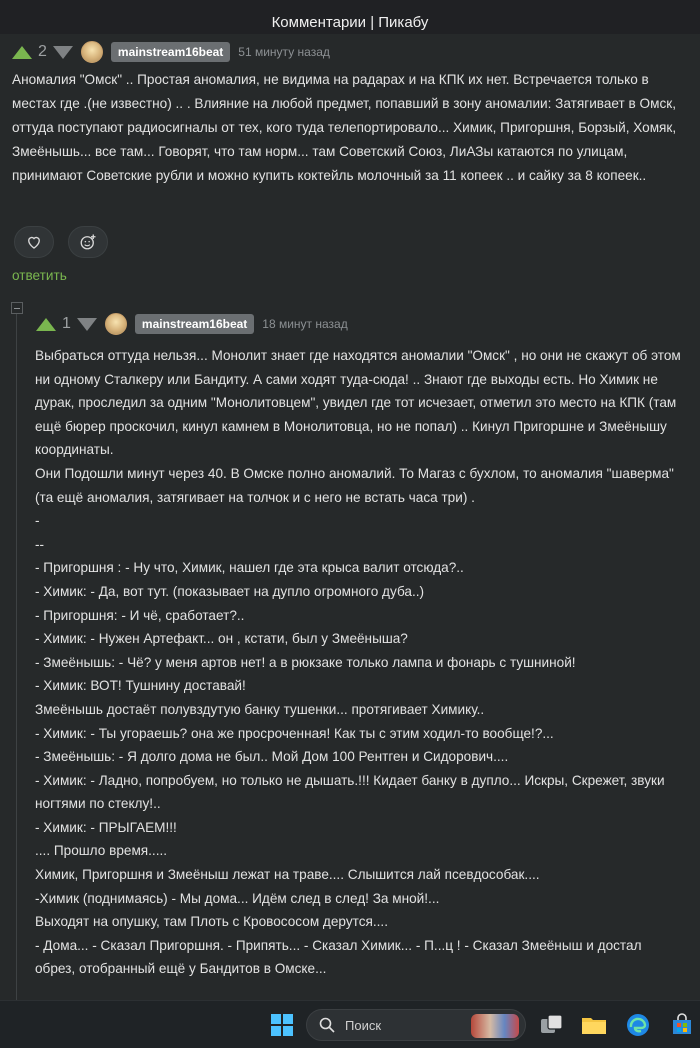 The width and height of the screenshot is (700, 1048). Describe the element at coordinates (363, 1025) in the screenshot. I see `search-label: Поиск` at that location.